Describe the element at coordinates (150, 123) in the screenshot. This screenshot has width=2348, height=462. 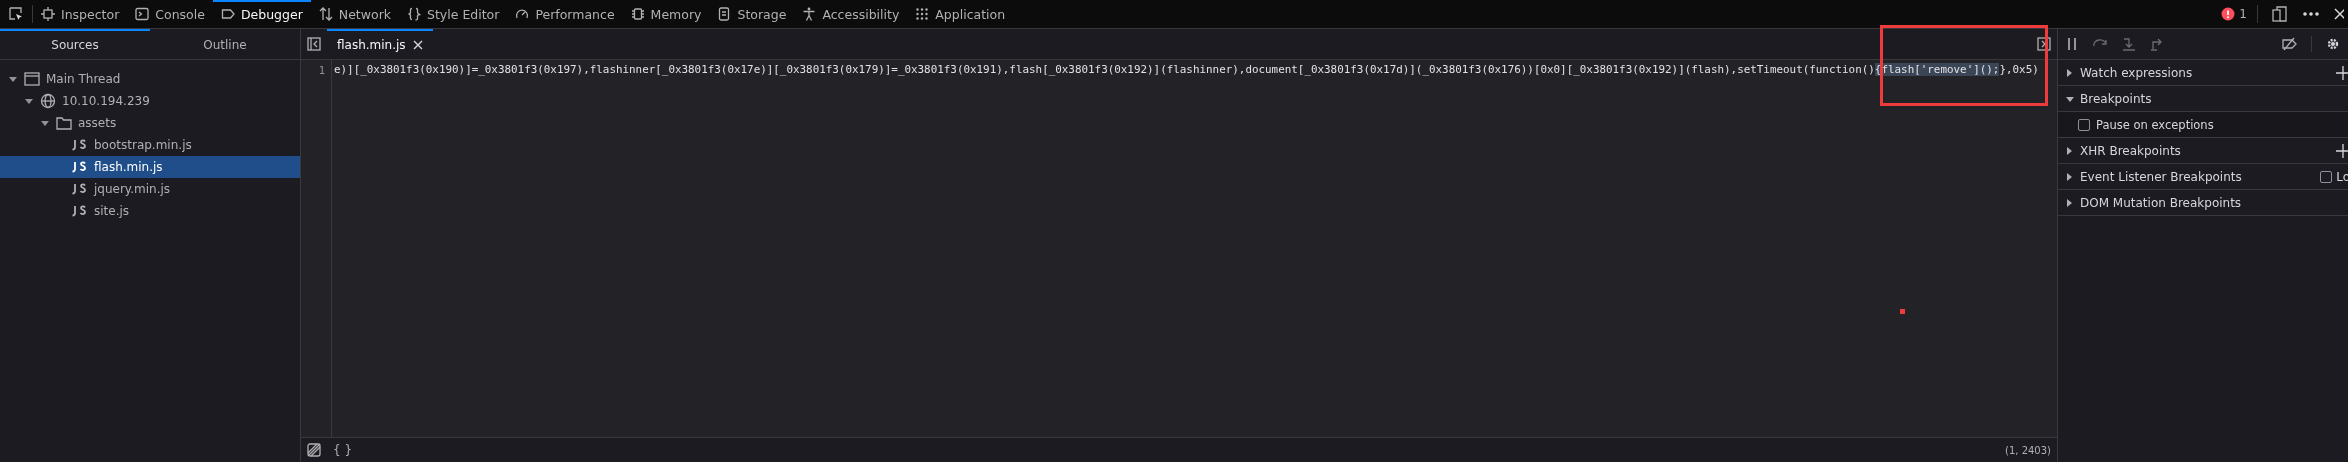
I see `tree-item: assets` at that location.